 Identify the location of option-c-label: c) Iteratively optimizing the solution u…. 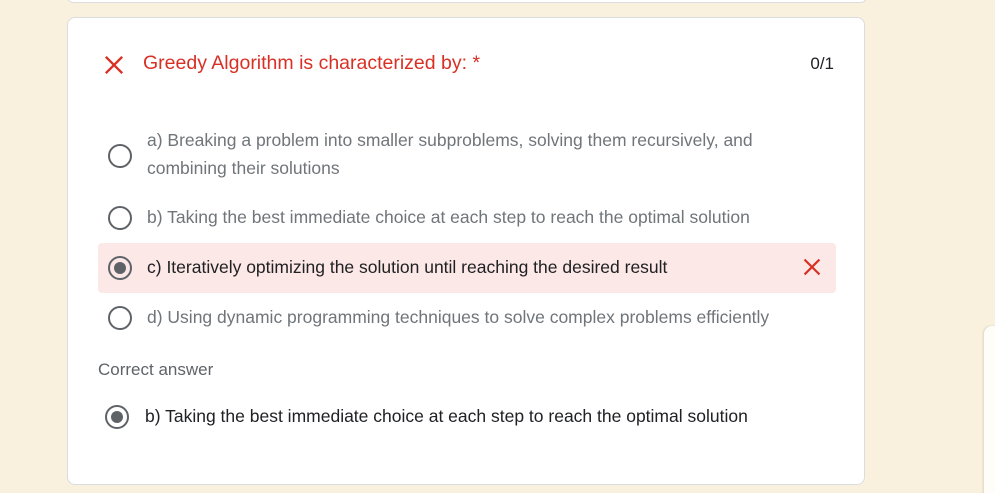
(407, 267).